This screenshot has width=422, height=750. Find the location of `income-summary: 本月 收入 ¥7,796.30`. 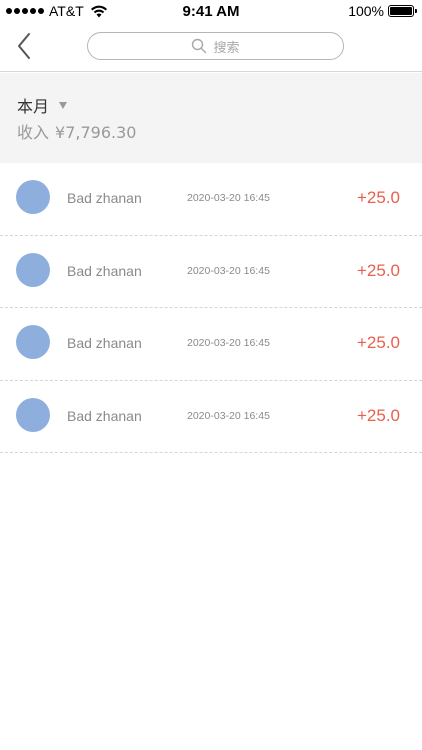

income-summary: 本月 收入 ¥7,796.30 is located at coordinates (211, 118).